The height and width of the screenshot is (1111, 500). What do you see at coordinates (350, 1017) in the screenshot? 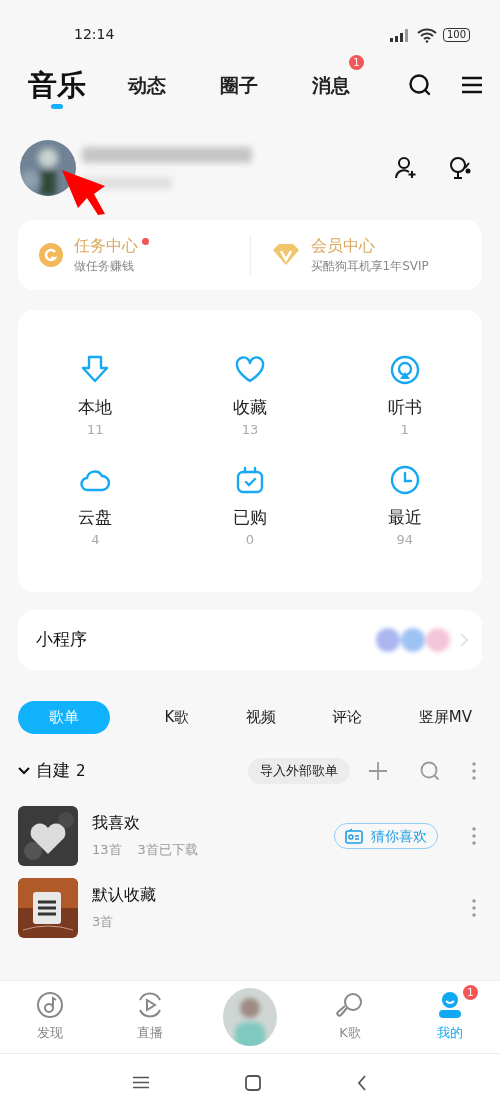
I see `nav-tab: K歌` at bounding box center [350, 1017].